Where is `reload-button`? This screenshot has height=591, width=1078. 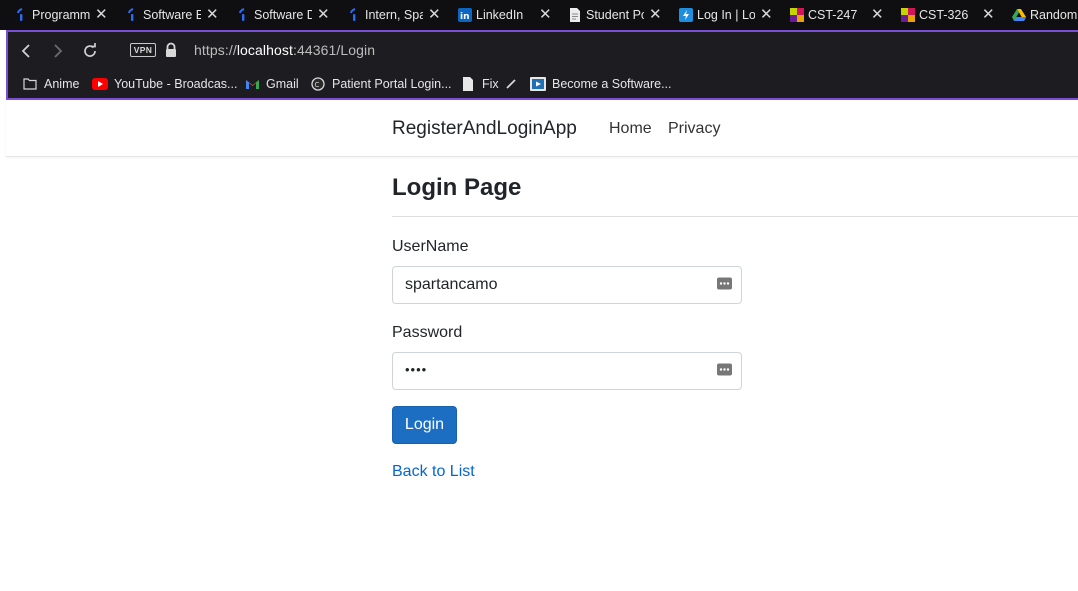 reload-button is located at coordinates (90, 51).